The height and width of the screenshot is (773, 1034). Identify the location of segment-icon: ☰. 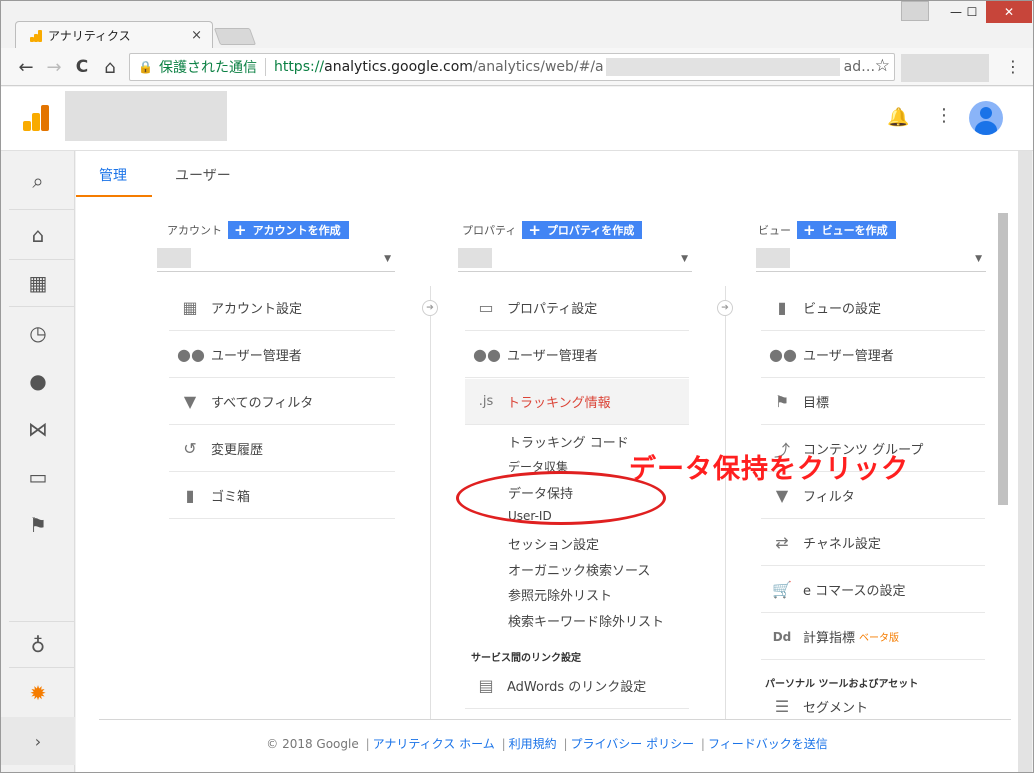
(782, 706).